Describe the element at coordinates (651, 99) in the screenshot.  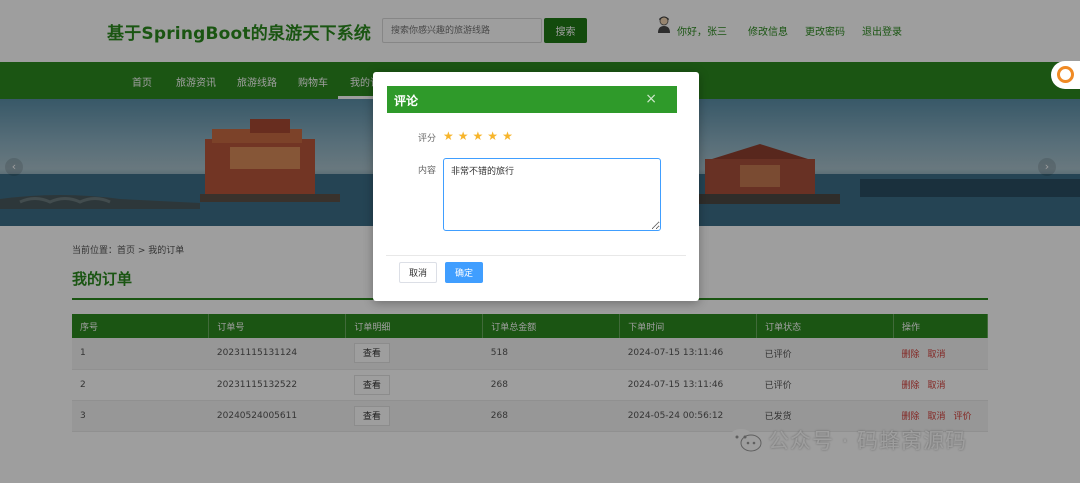
I see `close-icon: ×` at that location.